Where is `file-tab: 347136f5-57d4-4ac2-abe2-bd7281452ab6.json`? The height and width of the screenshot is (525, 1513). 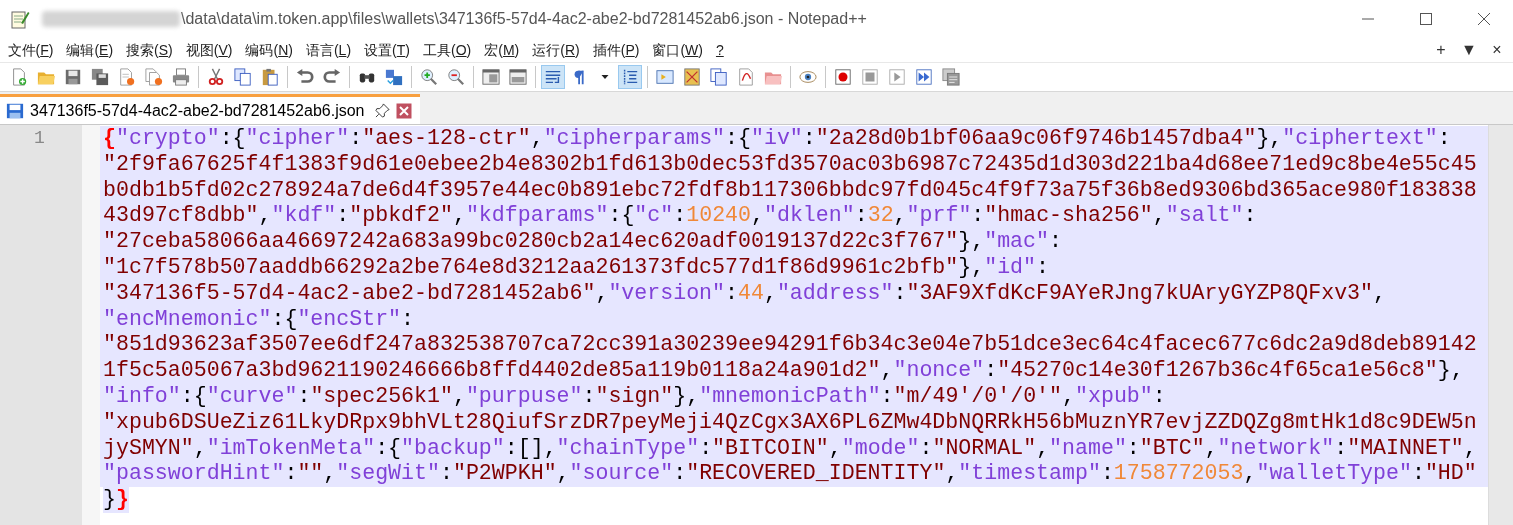 file-tab: 347136f5-57d4-4ac2-abe2-bd7281452ab6.json is located at coordinates (210, 109).